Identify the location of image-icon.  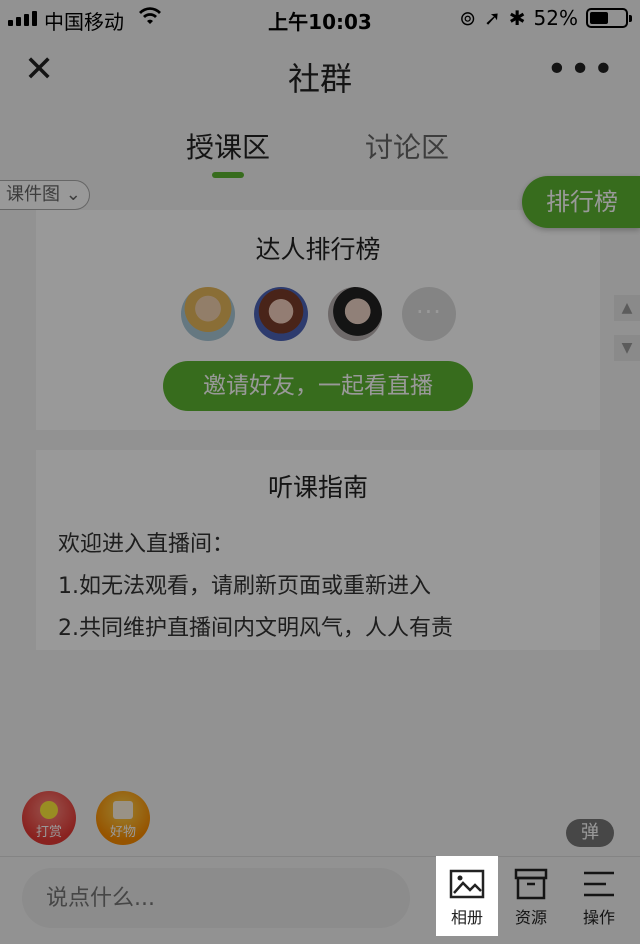
(467, 884).